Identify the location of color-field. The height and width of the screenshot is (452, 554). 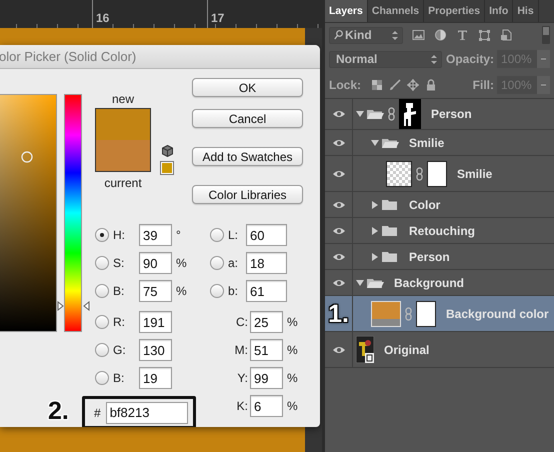
(28, 213).